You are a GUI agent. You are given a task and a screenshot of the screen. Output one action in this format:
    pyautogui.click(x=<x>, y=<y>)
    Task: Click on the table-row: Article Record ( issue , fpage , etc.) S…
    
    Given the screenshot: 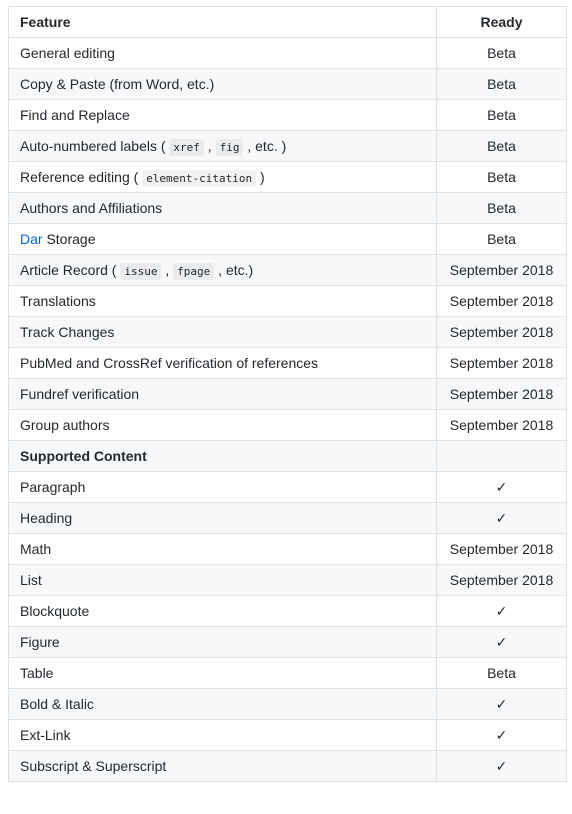 What is the action you would take?
    pyautogui.click(x=287, y=270)
    